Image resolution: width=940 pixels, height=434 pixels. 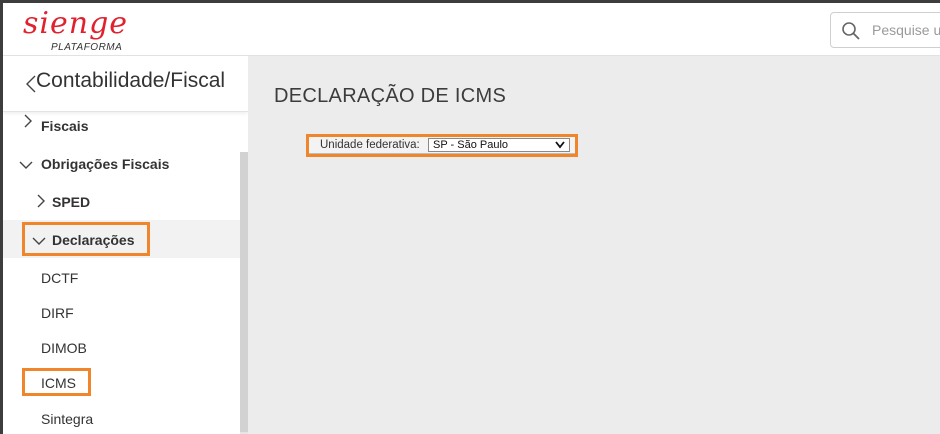 What do you see at coordinates (76, 23) in the screenshot?
I see `logo-wordmark: sienge` at bounding box center [76, 23].